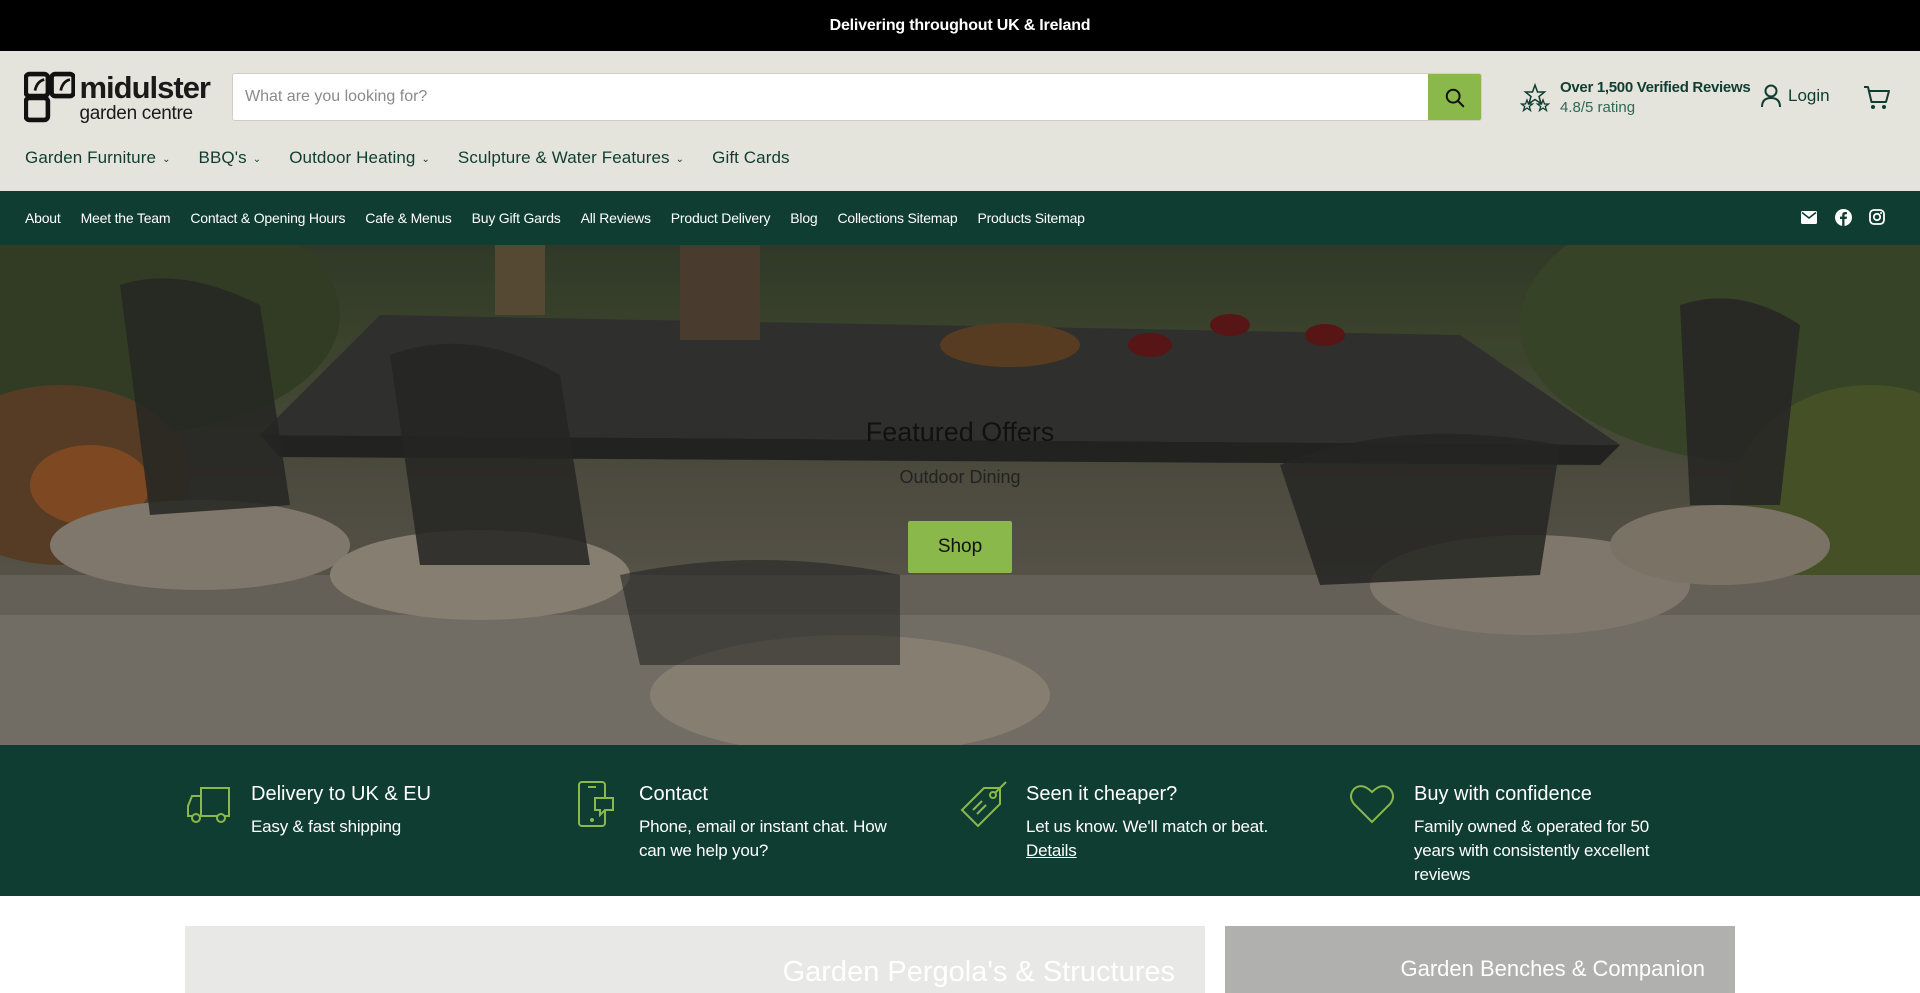  I want to click on social-links, so click(1843, 217).